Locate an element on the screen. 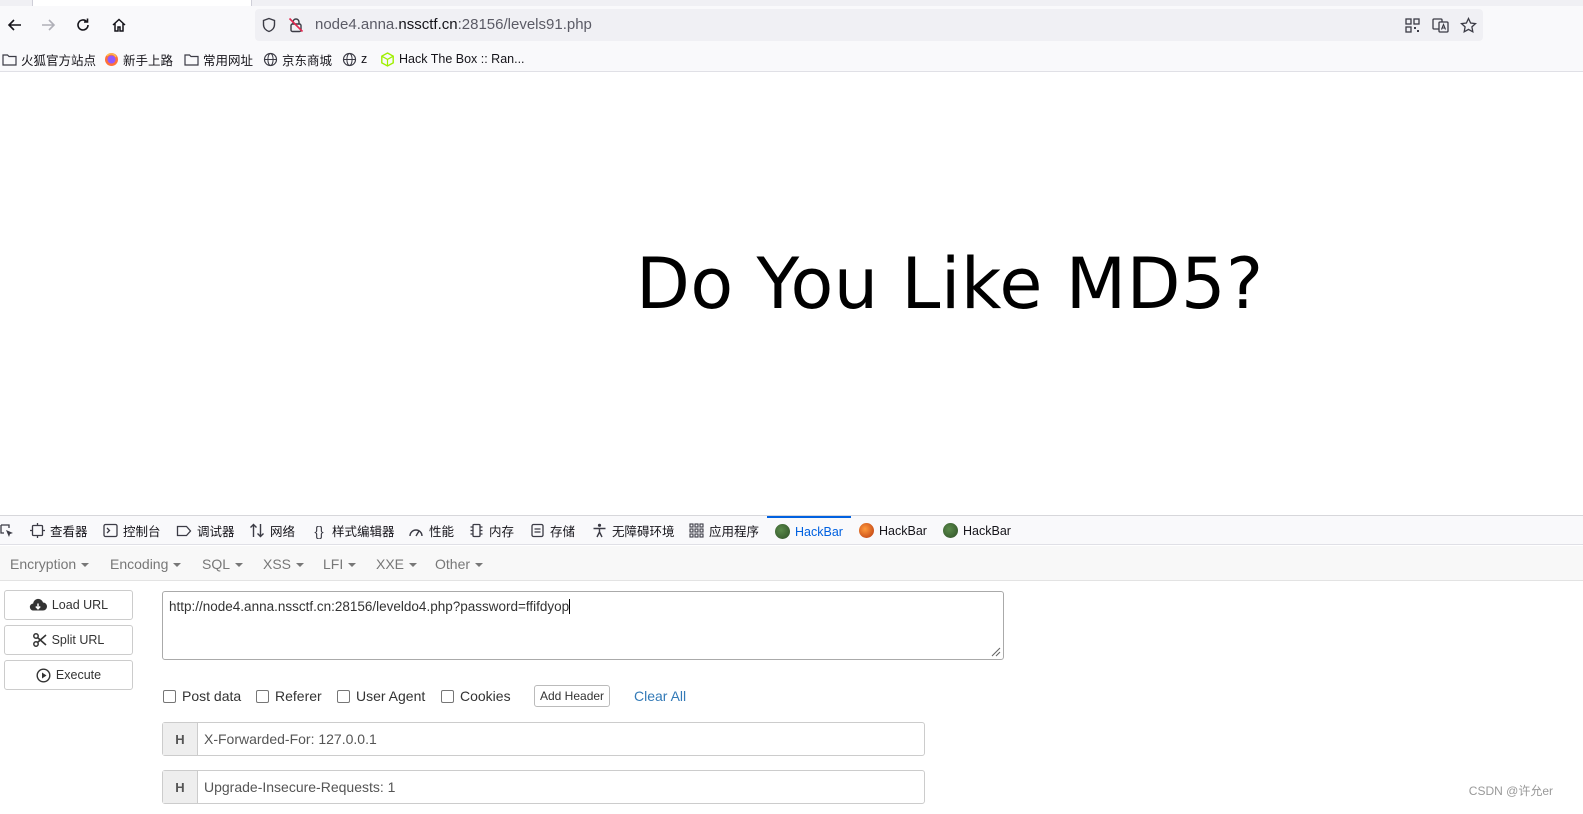 This screenshot has height=814, width=1583. bookmark-label: 新手上路 is located at coordinates (148, 60).